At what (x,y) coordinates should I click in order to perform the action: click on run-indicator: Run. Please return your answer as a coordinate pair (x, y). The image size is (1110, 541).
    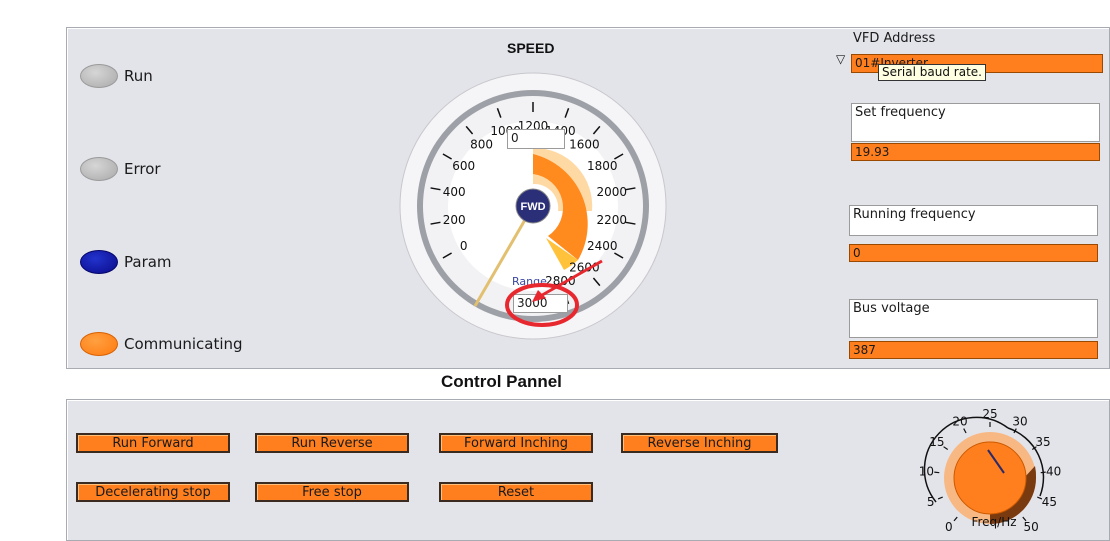
    Looking at the image, I should click on (116, 76).